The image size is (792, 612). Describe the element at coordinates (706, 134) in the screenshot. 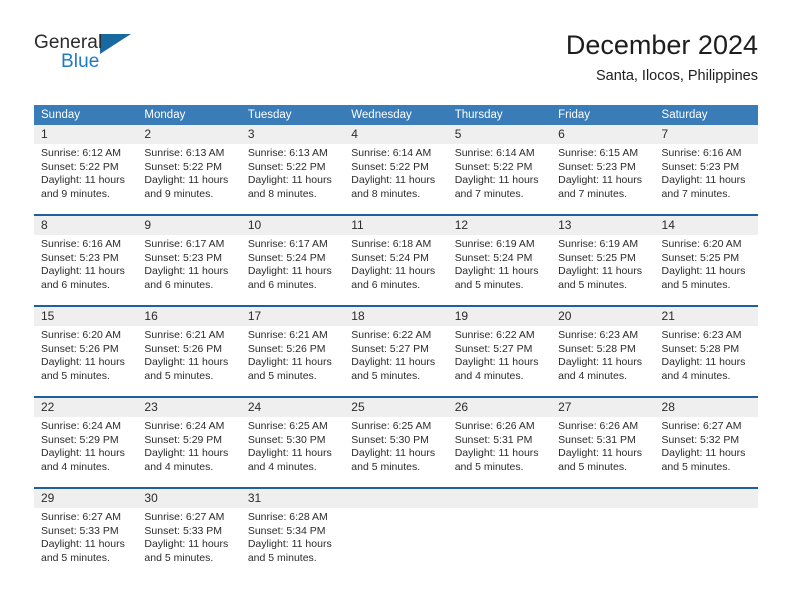

I see `day-number: 7` at that location.